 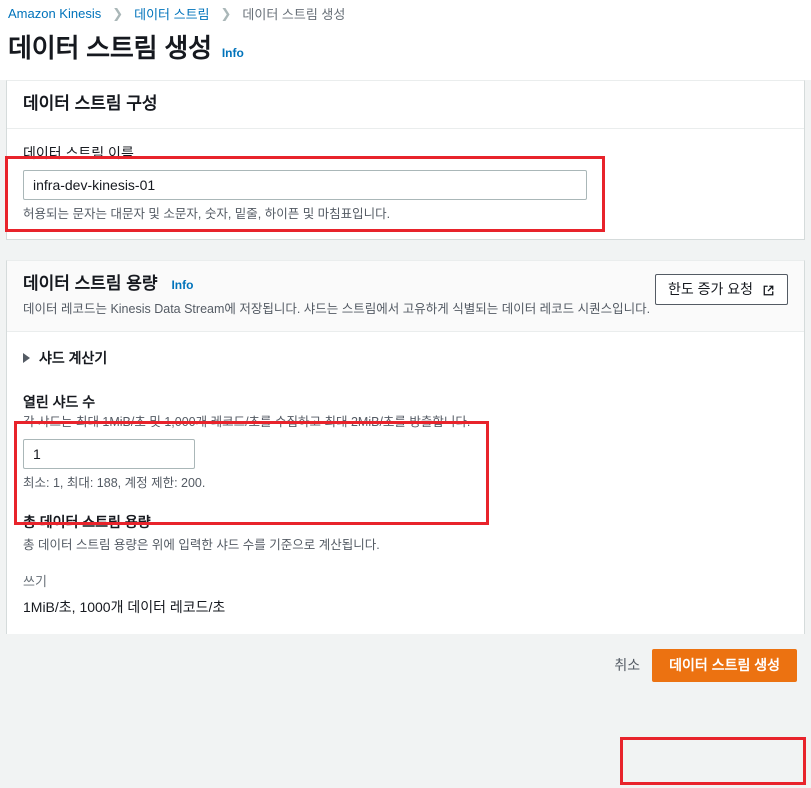 What do you see at coordinates (405, 105) in the screenshot?
I see `configuration-card-header: 데이터 스트림 구성` at bounding box center [405, 105].